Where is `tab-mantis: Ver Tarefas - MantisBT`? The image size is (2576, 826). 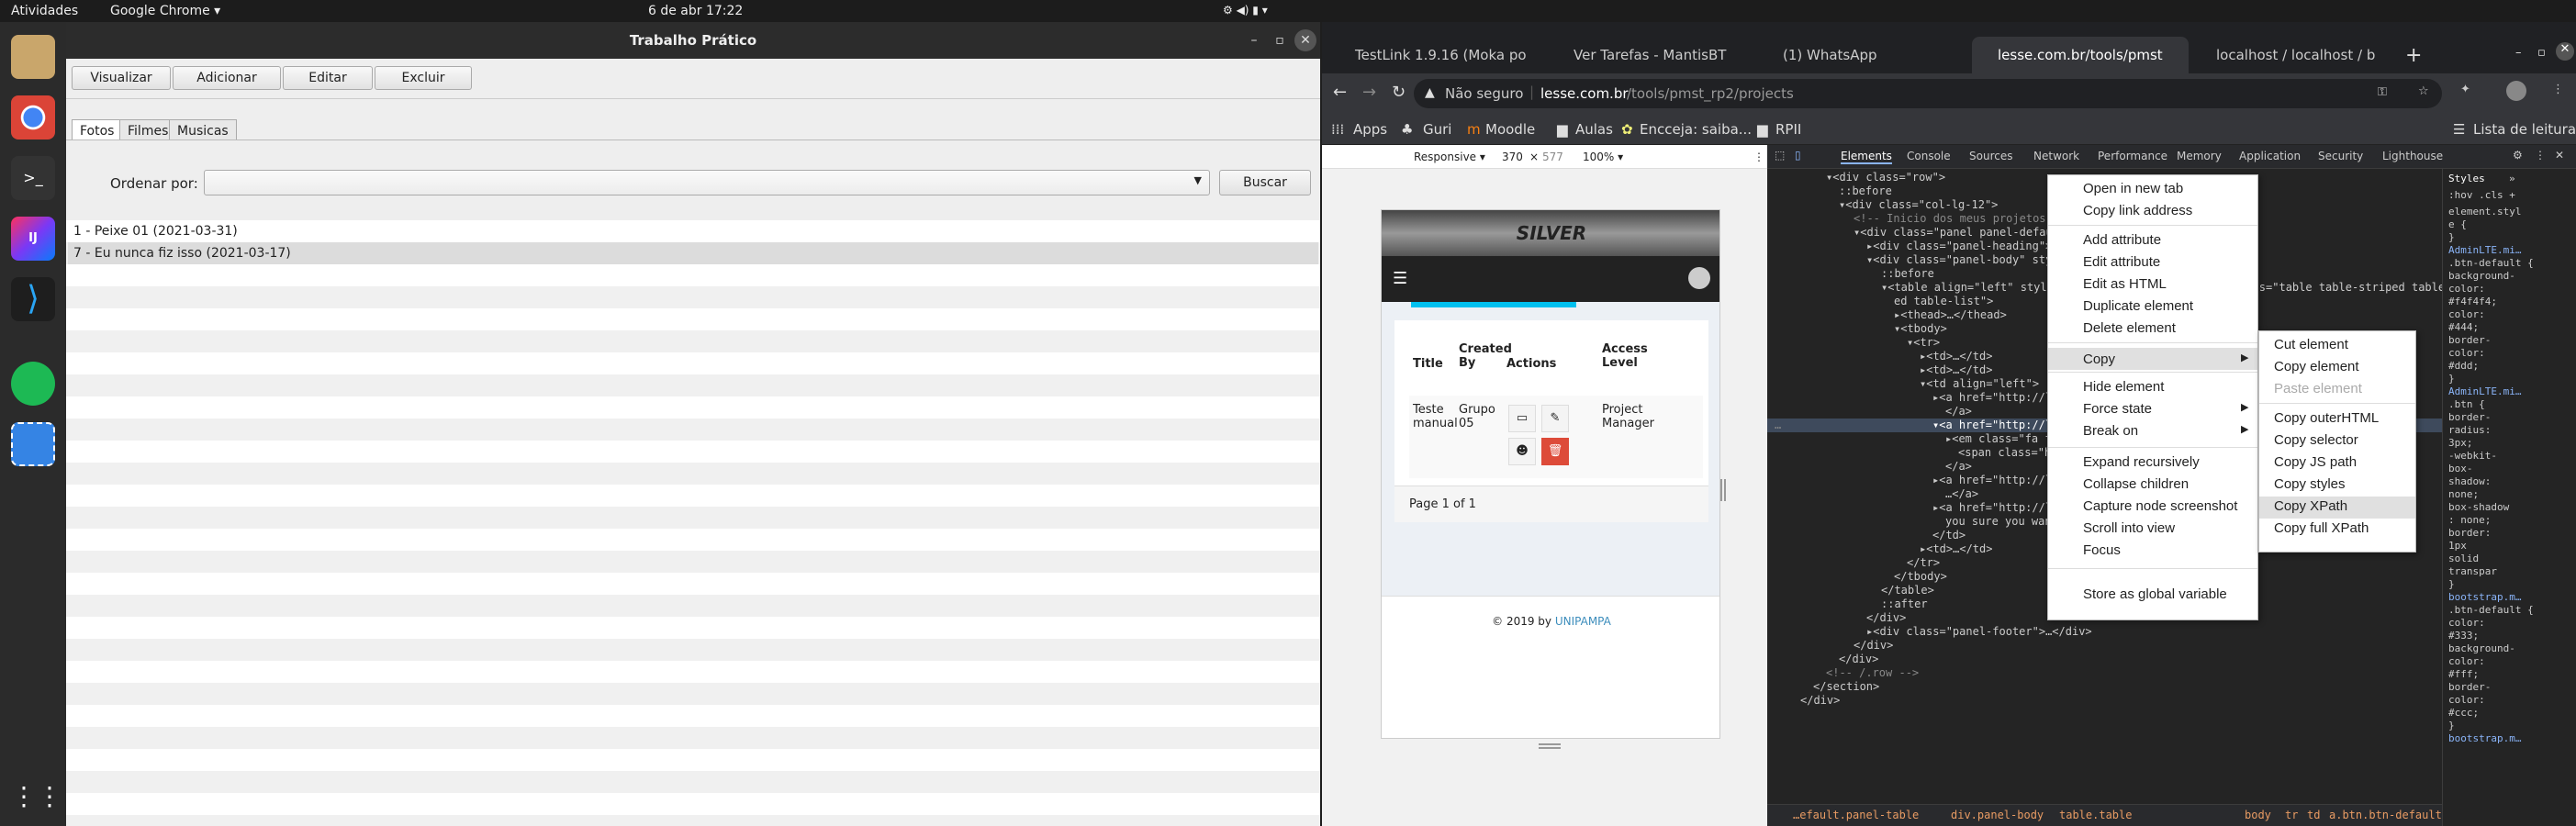
tab-mantis: Ver Tarefas - MantisBT is located at coordinates (1650, 55).